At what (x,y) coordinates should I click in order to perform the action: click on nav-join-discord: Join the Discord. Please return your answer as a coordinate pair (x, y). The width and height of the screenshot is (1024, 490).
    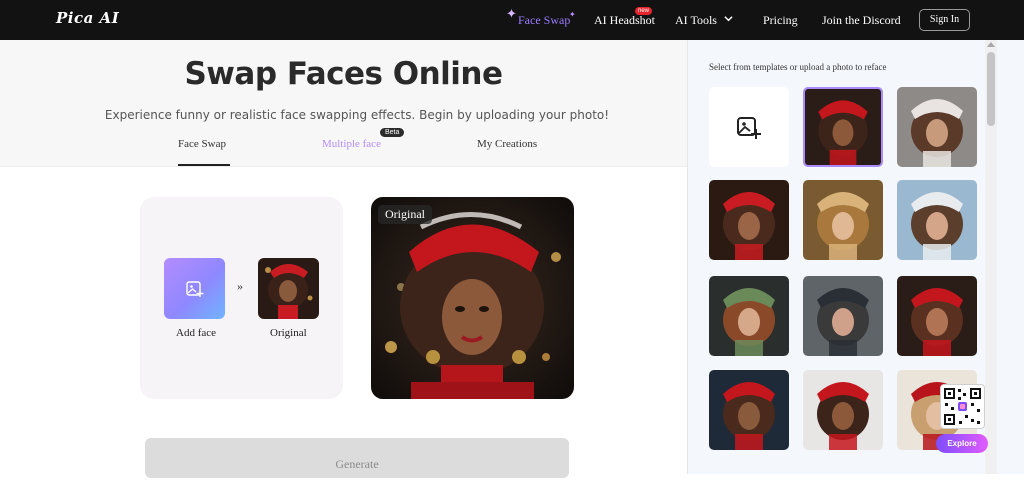
    Looking at the image, I should click on (861, 20).